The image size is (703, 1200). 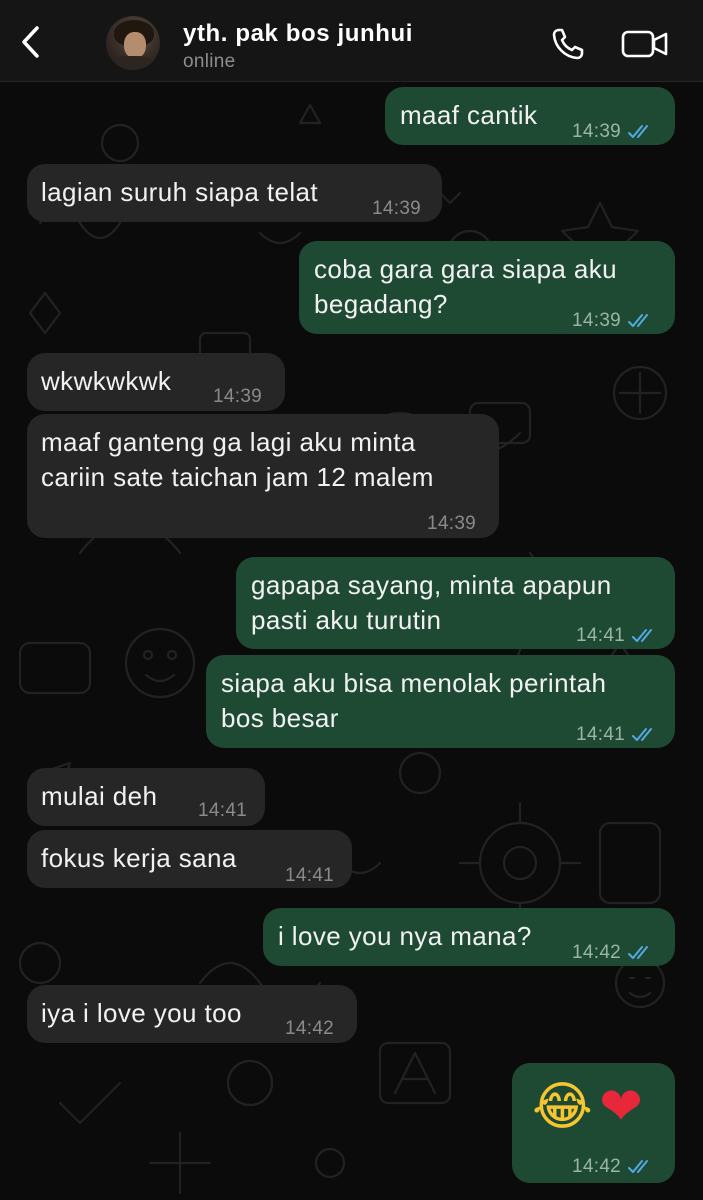 I want to click on message-text: maaf cantik, so click(x=469, y=115).